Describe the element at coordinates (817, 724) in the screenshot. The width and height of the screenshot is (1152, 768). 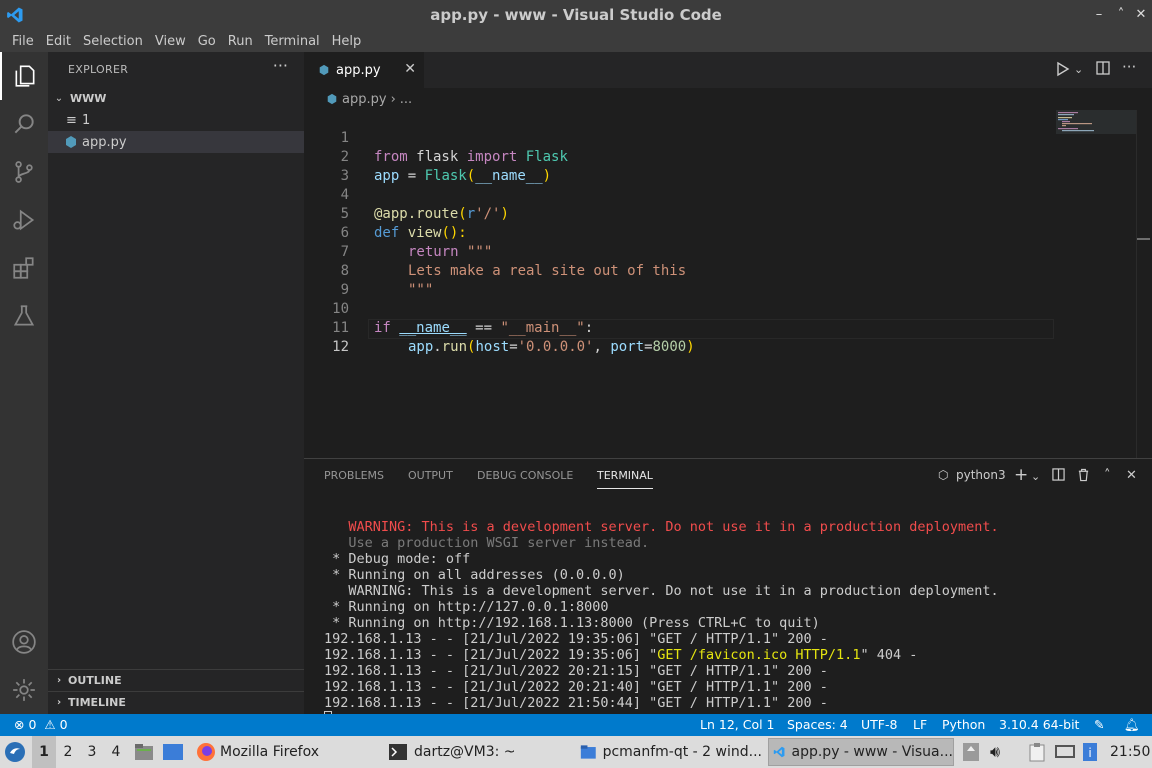
I see `indentation: Spaces: 4` at that location.